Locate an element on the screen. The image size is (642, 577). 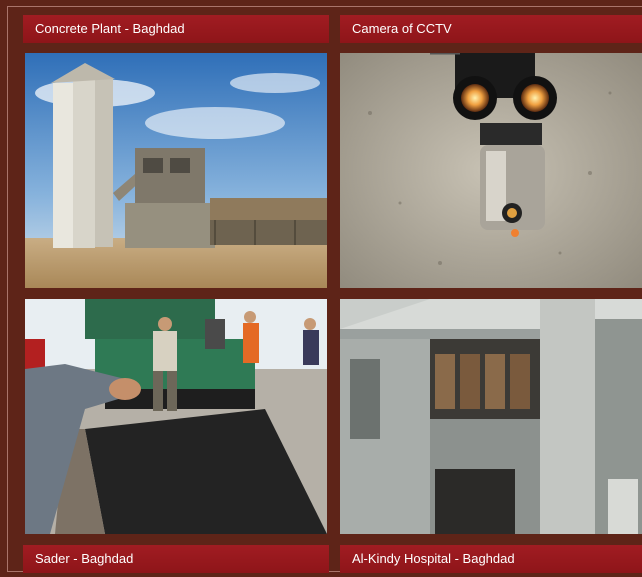
caption-concrete-plant: Concrete Plant - Baghdad is located at coordinates (176, 29).